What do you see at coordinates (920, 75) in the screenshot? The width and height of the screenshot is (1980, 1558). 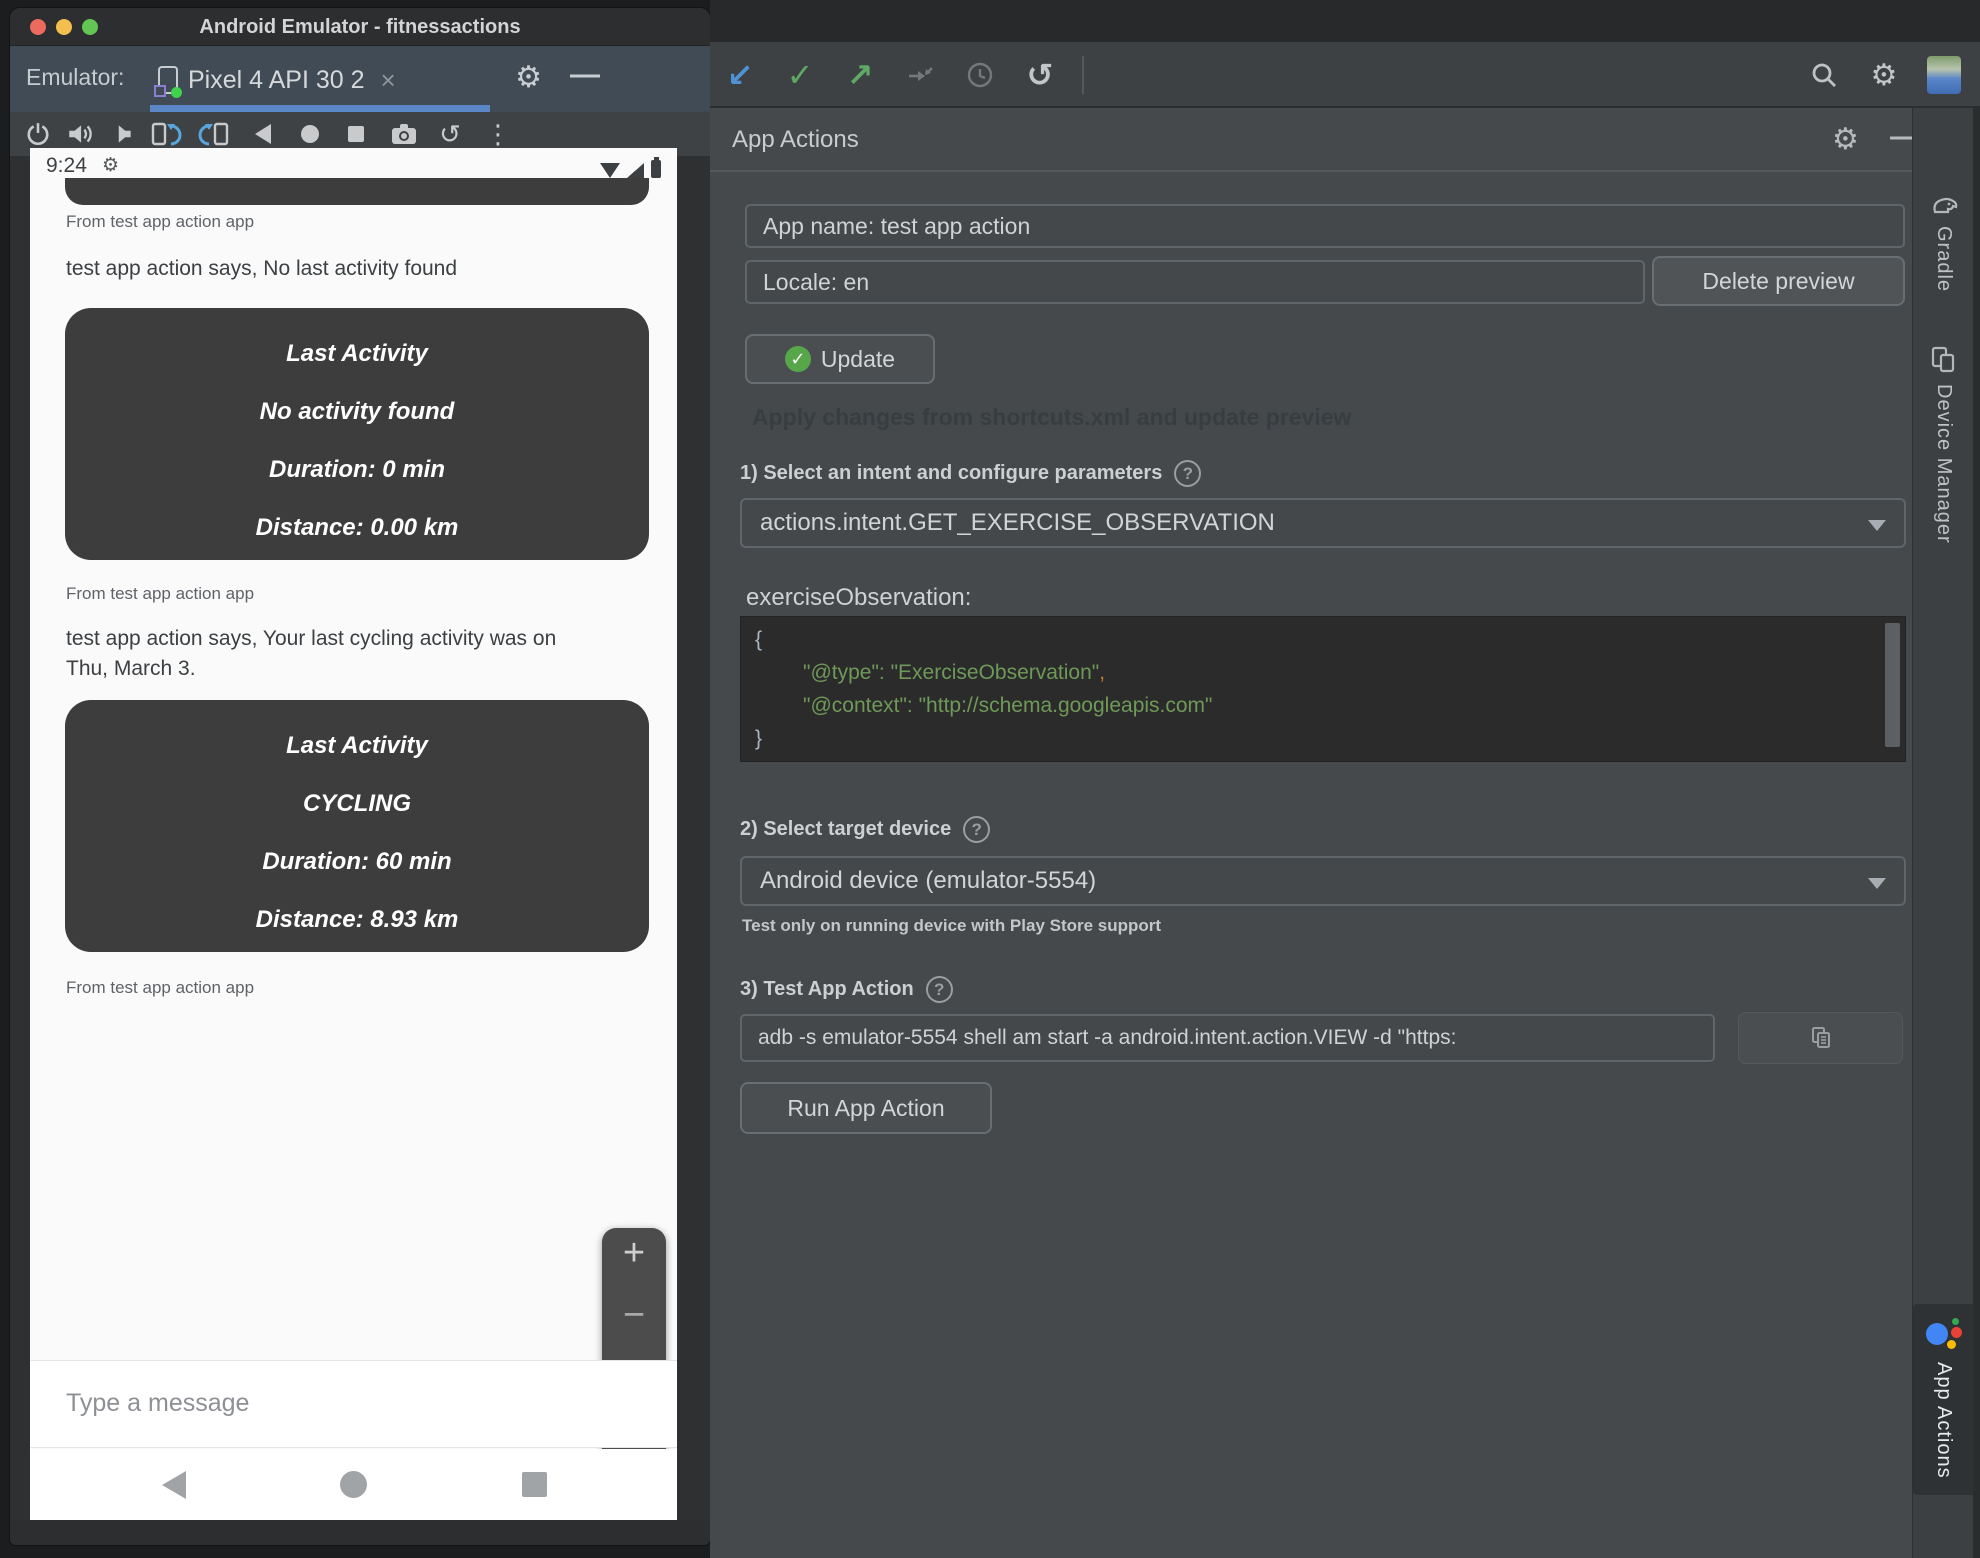 I see `attach-debugger-icon` at bounding box center [920, 75].